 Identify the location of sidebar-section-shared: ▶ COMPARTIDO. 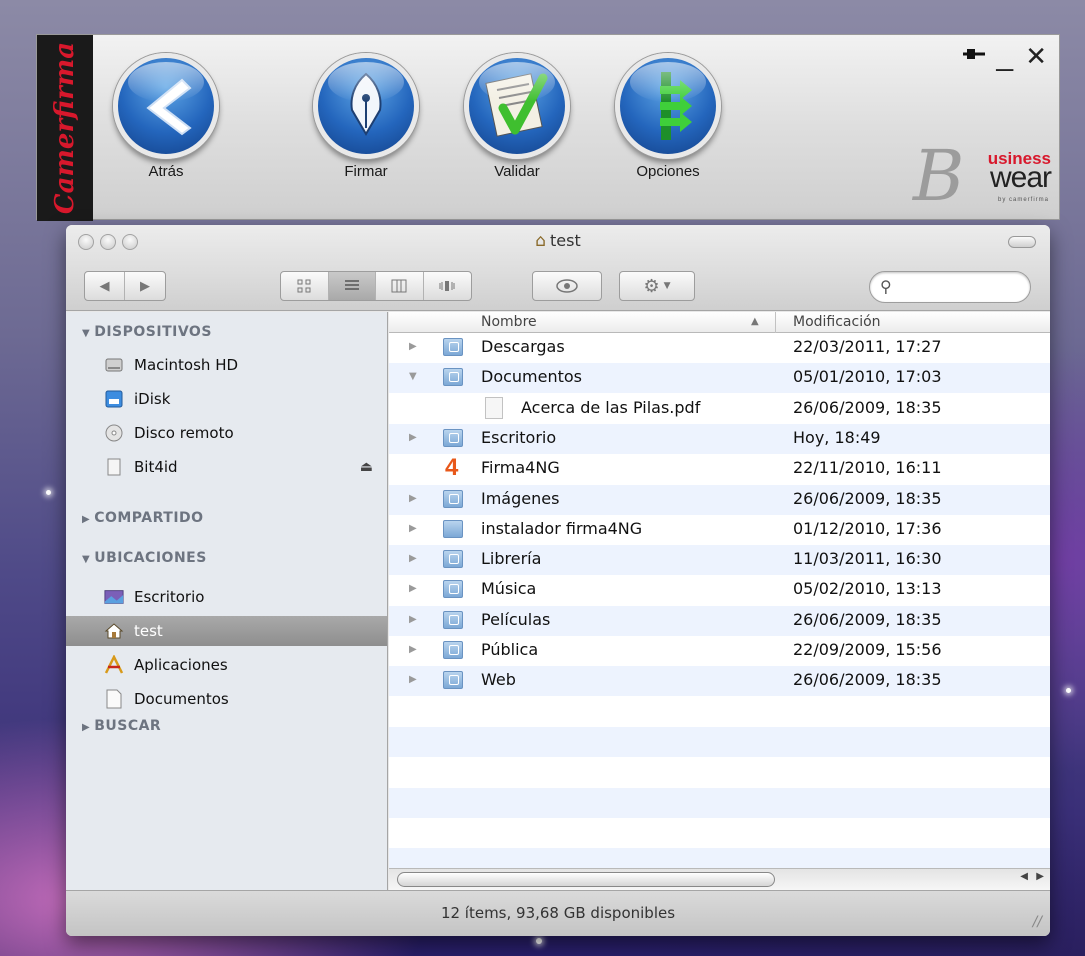
(143, 518).